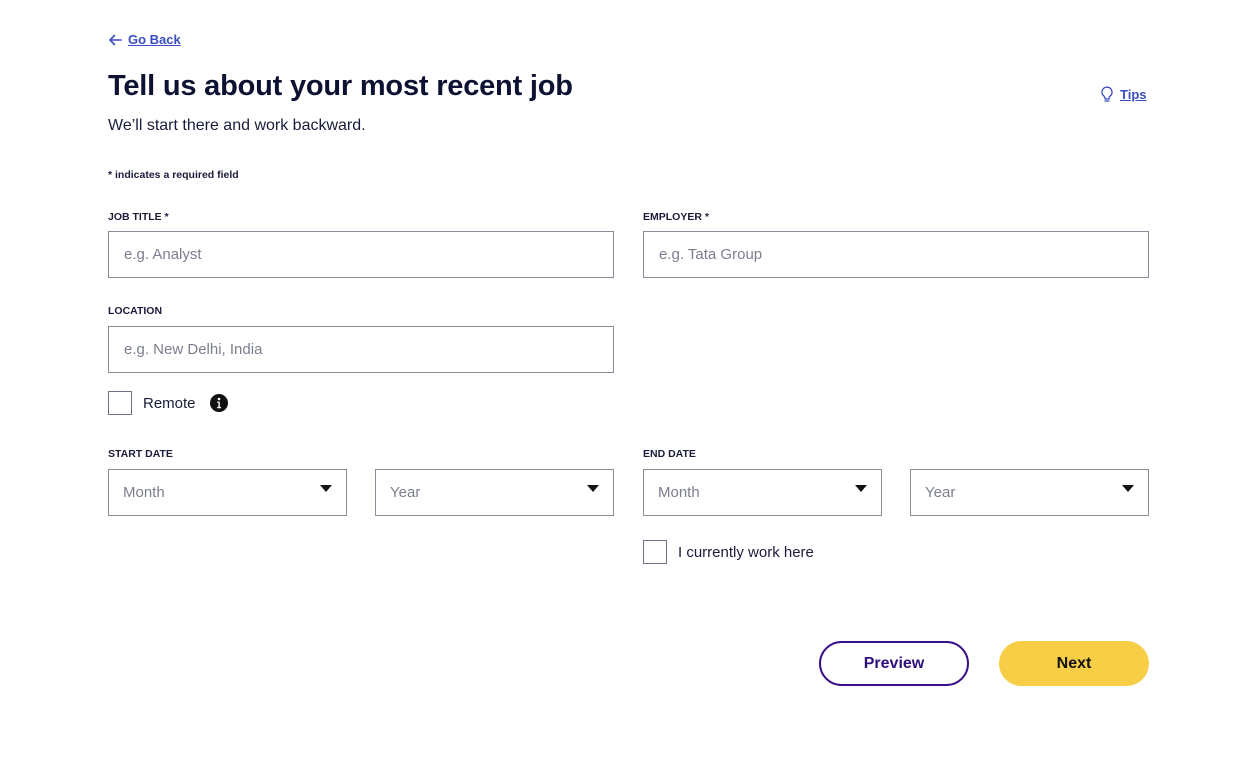 Image resolution: width=1242 pixels, height=766 pixels. I want to click on start-month-select: Month, so click(227, 492).